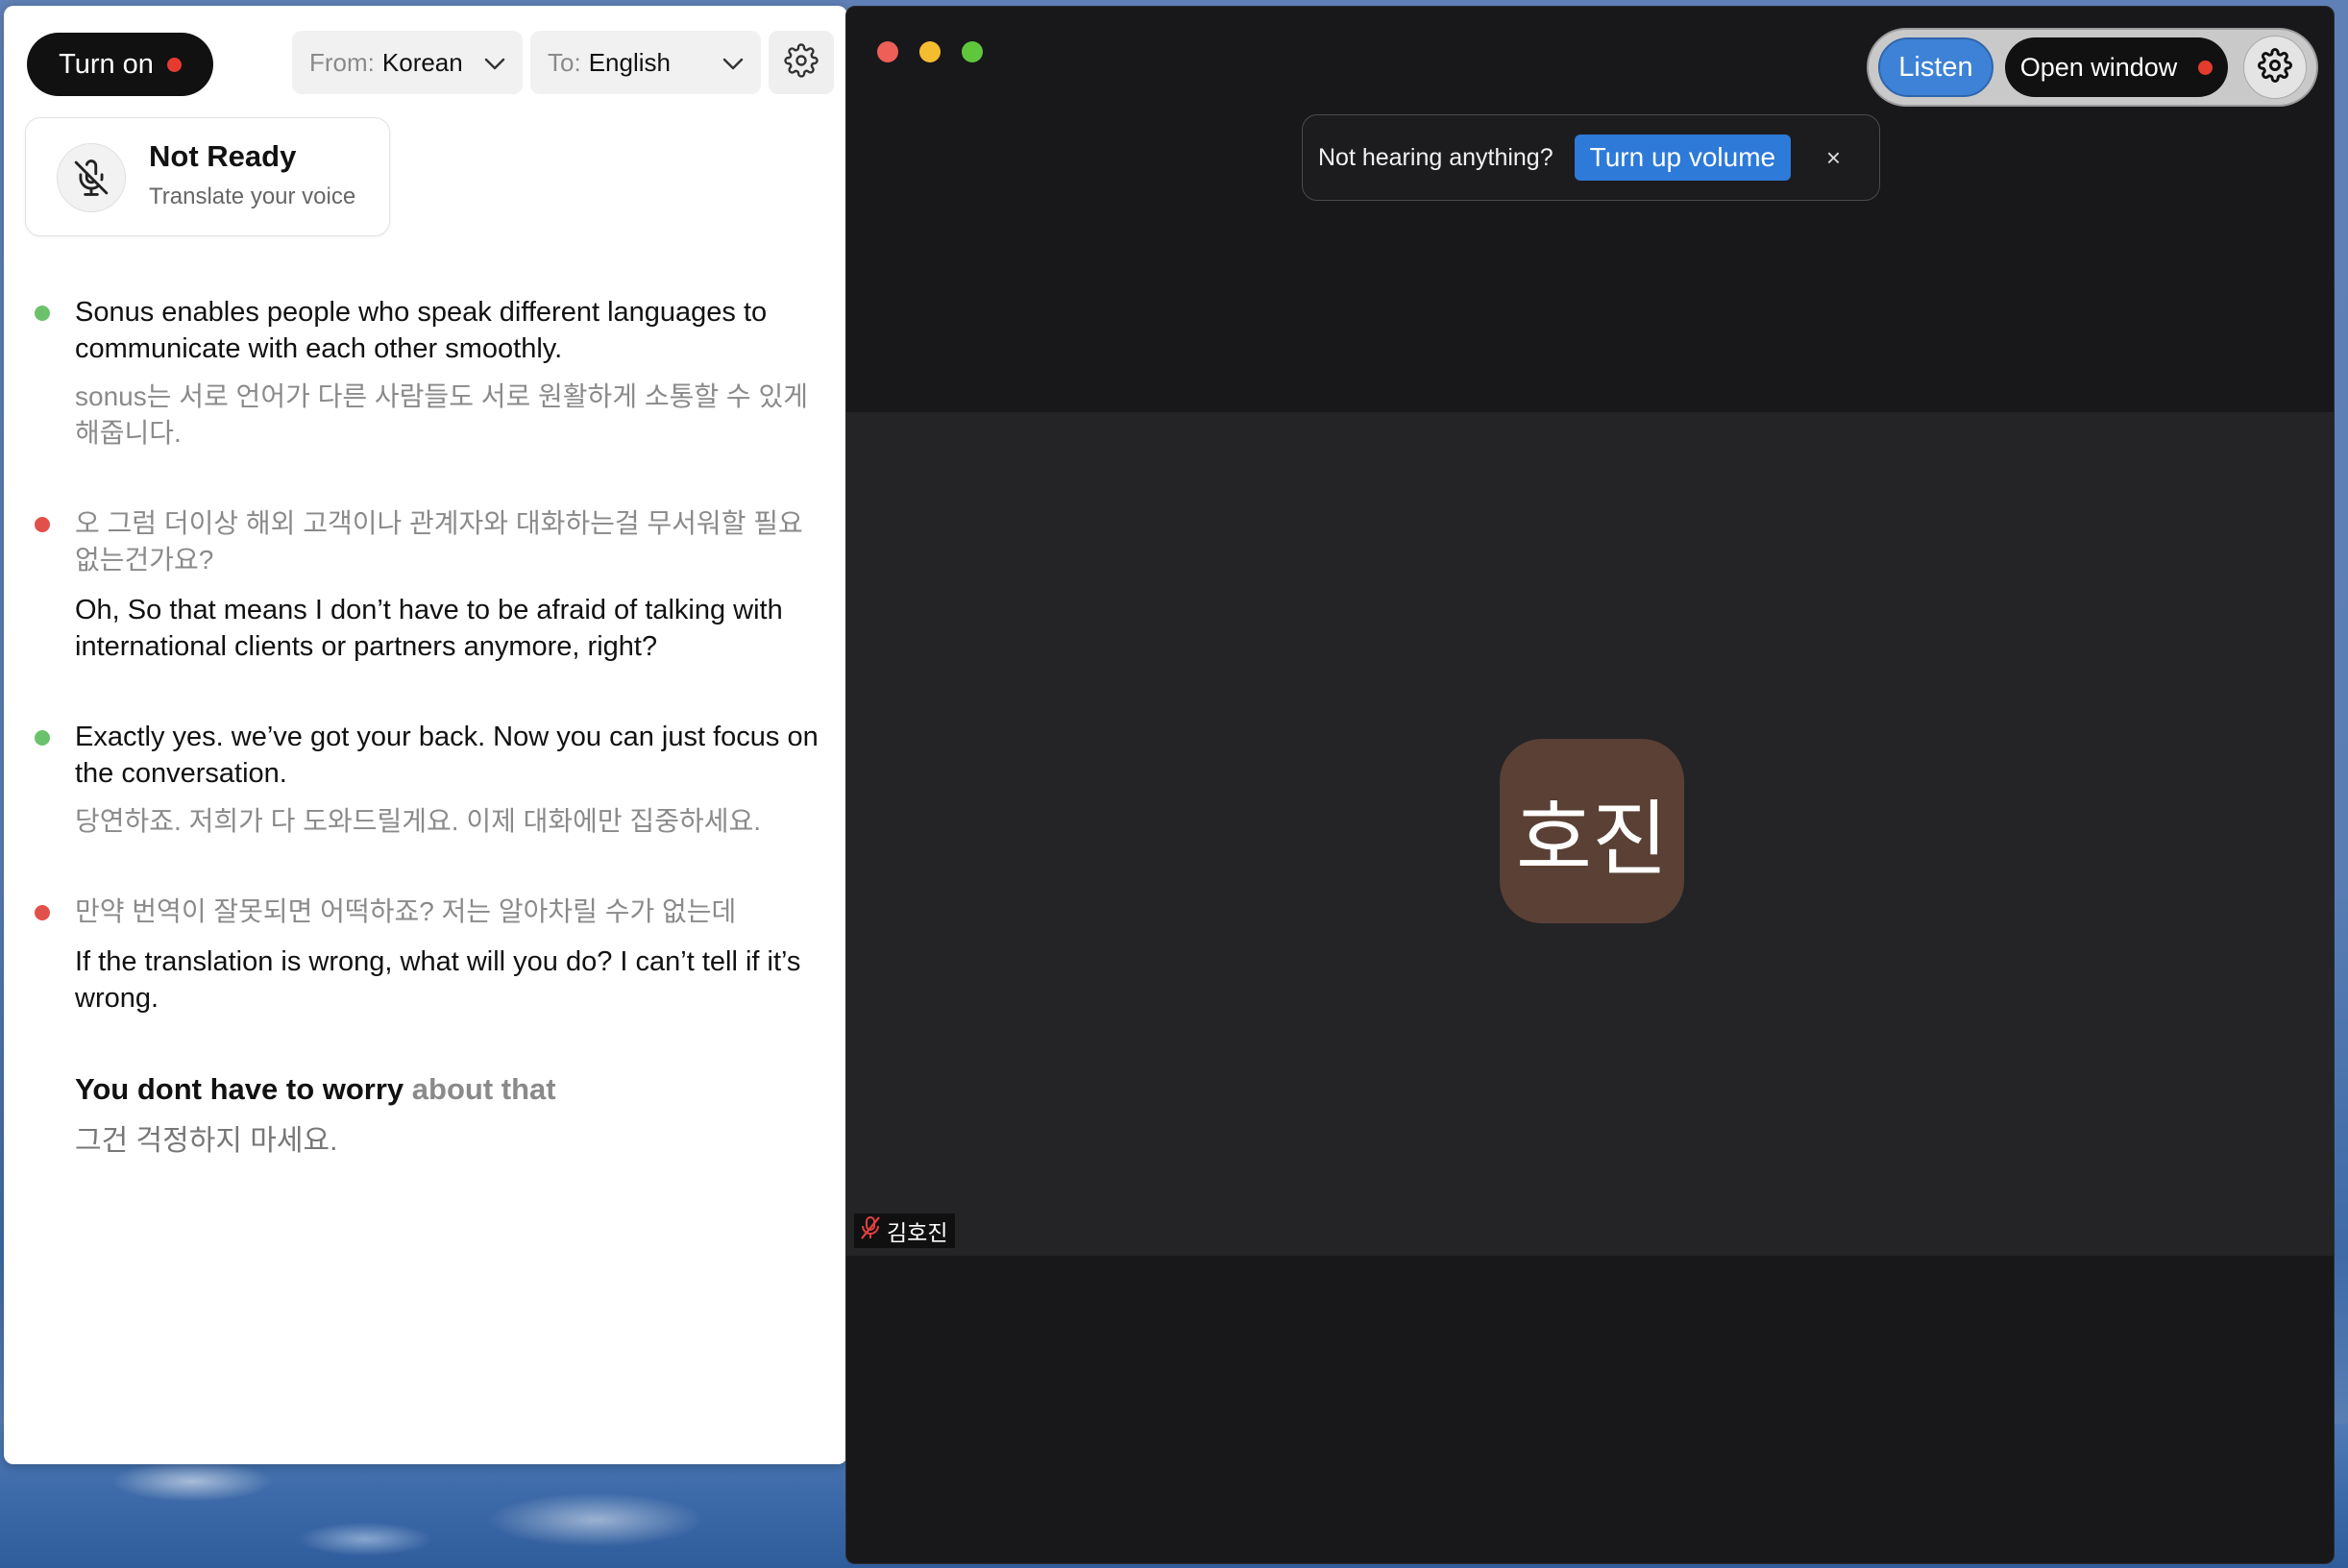  I want to click on entry-korean-text: 만약 번역이 잘못되면 어떡하죠? 저는 알아차릴 수가 없는데, so click(406, 911).